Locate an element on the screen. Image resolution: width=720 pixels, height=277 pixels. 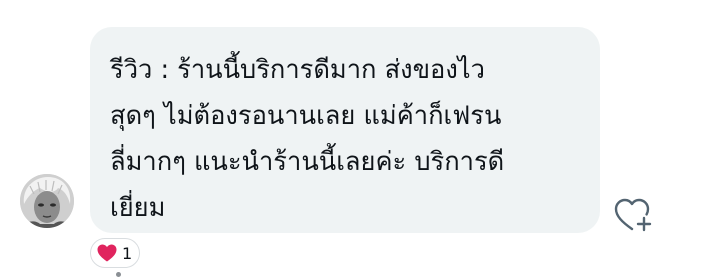
comment-text-line: เยี่ยม is located at coordinates (138, 208).